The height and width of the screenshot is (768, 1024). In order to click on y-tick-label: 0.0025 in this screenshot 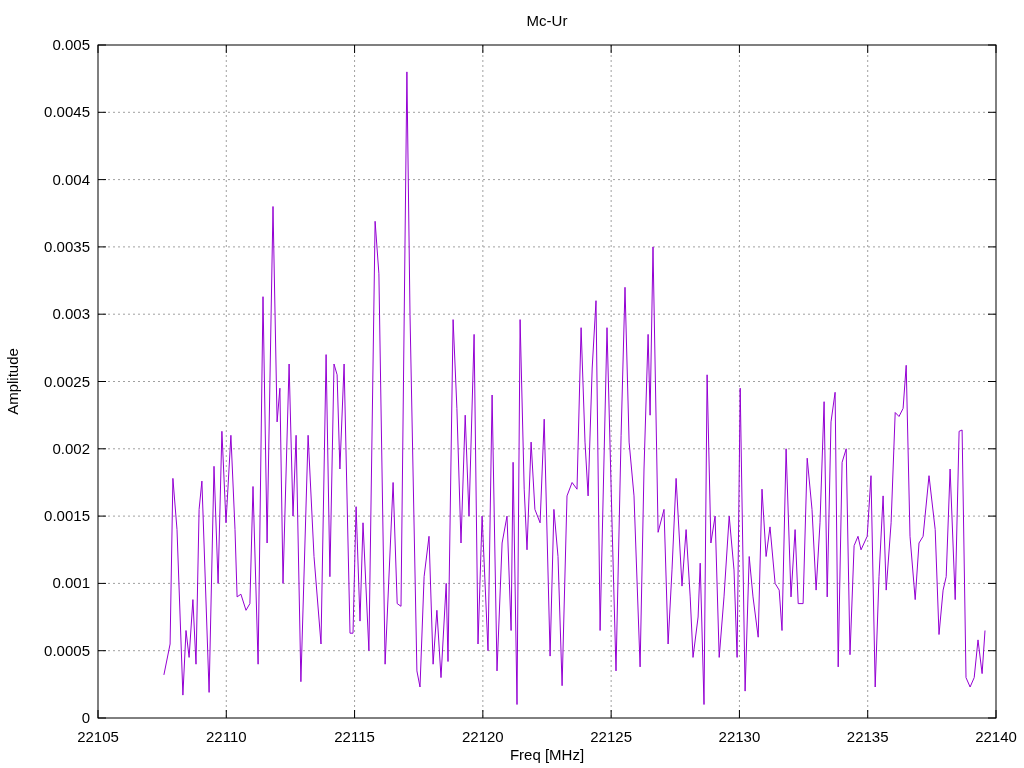, I will do `click(67, 381)`.